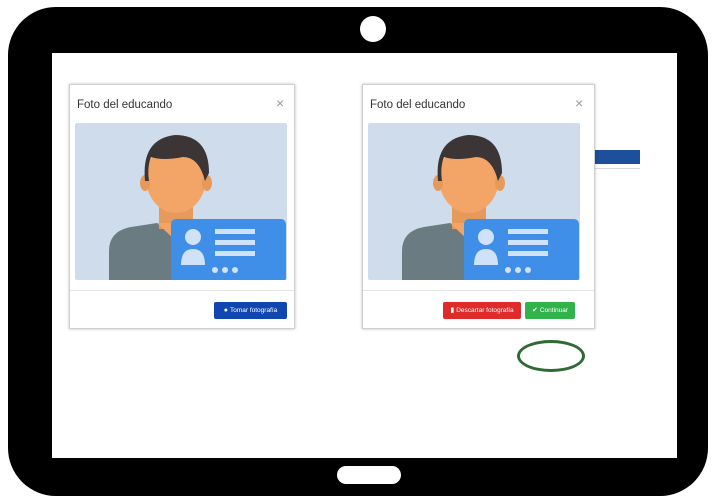  Describe the element at coordinates (616, 157) in the screenshot. I see `background-page-bar` at that location.